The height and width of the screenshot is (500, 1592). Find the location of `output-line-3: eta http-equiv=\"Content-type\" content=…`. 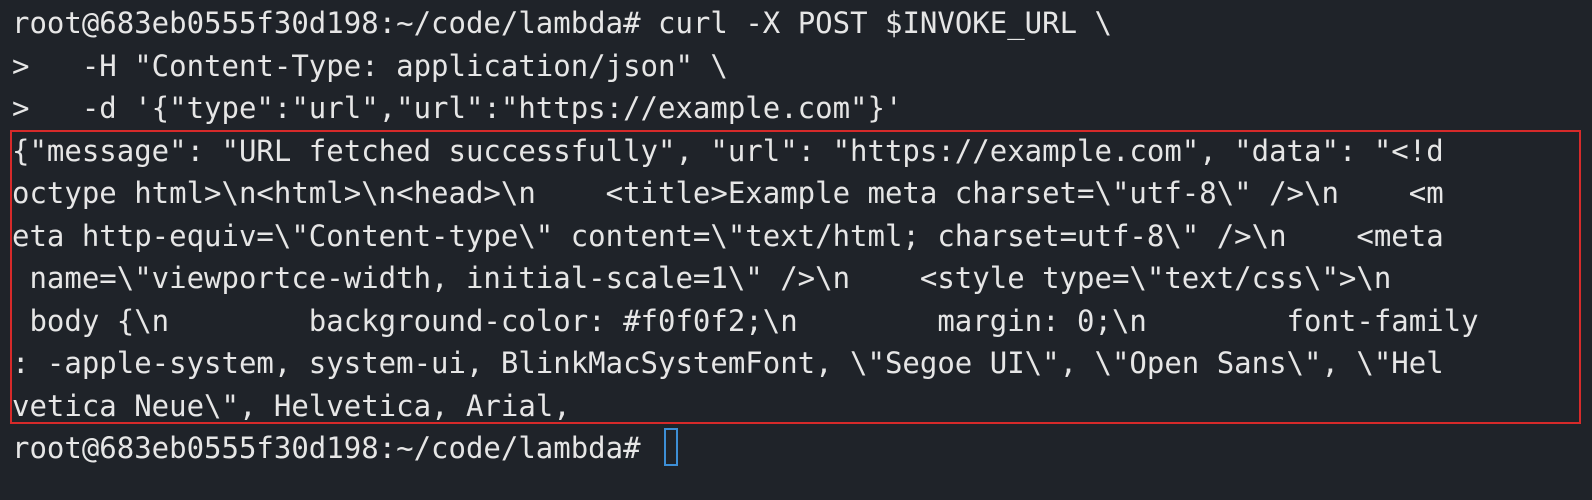

output-line-3: eta http-equiv=\"Content-type\" content=… is located at coordinates (728, 236).